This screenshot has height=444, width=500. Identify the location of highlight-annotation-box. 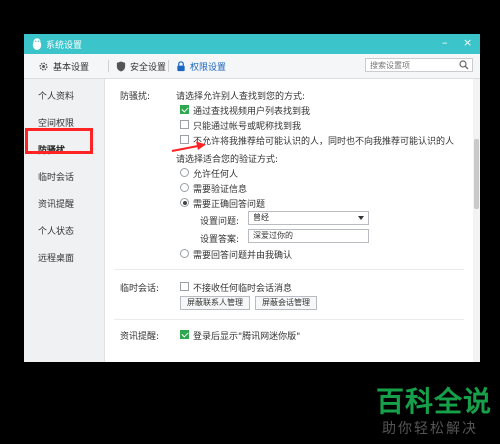
(59, 141).